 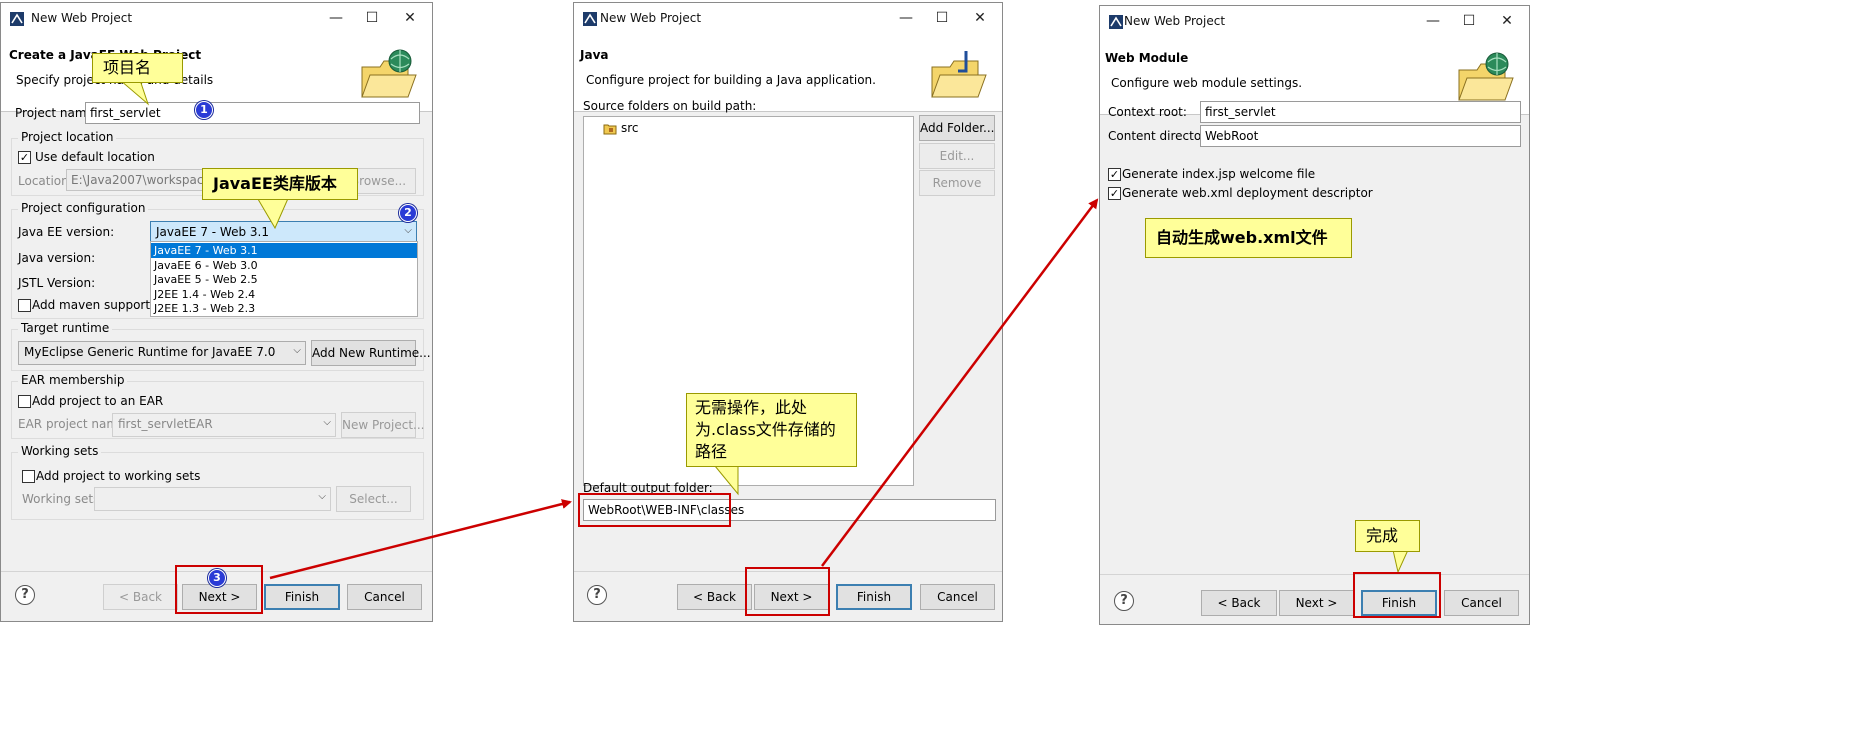 What do you see at coordinates (408, 213) in the screenshot?
I see `step-marker-2: 2` at bounding box center [408, 213].